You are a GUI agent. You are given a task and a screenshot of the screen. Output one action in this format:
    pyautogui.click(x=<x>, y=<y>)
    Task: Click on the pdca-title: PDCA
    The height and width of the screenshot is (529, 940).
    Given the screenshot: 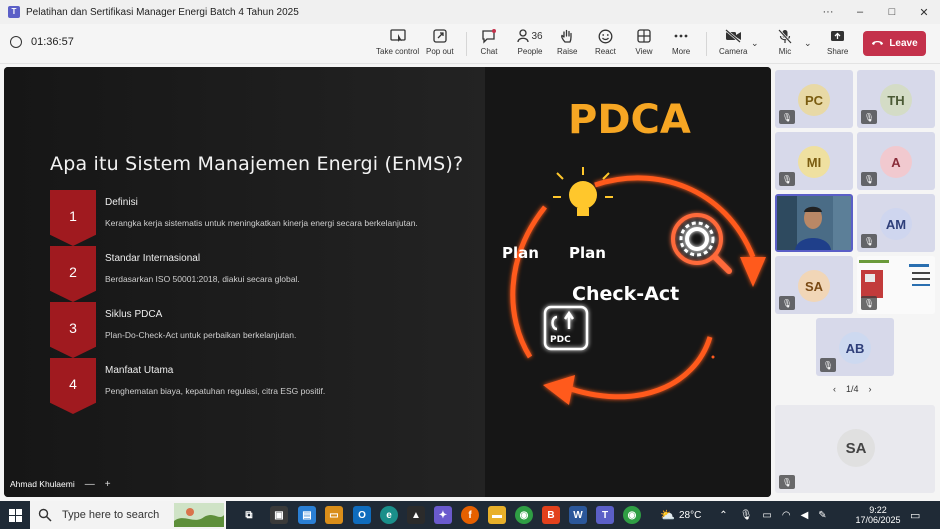 What is the action you would take?
    pyautogui.click(x=629, y=120)
    